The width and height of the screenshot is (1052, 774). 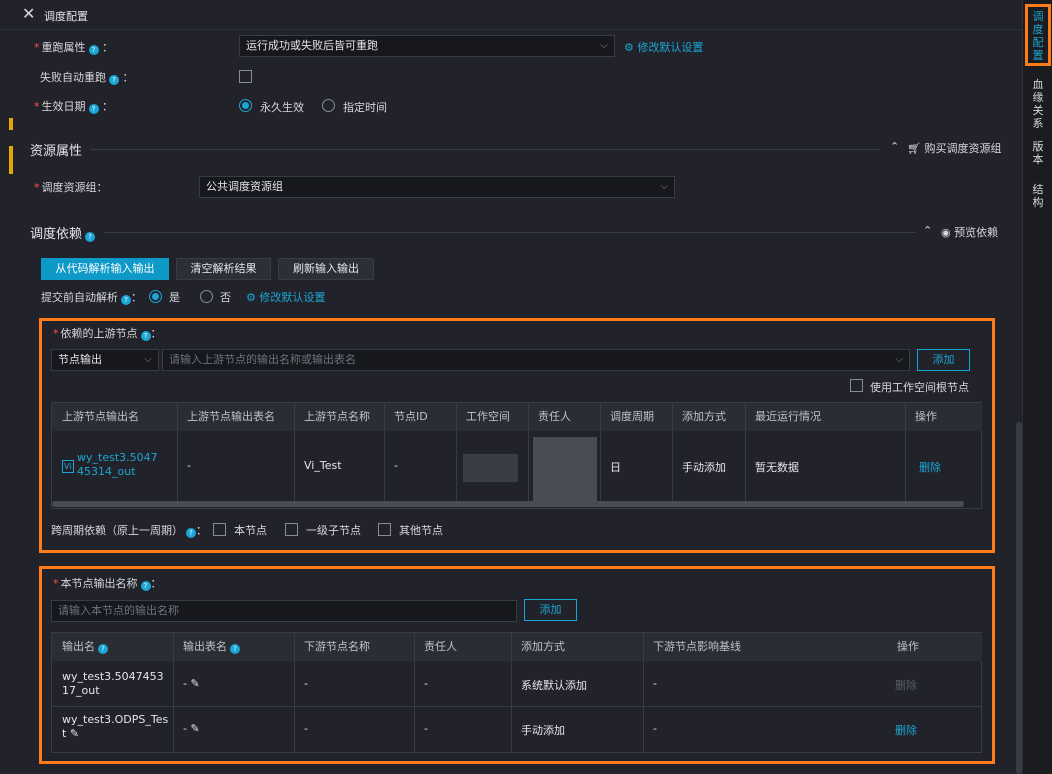 I want to click on recent-run-status: 暂无数据, so click(x=777, y=467).